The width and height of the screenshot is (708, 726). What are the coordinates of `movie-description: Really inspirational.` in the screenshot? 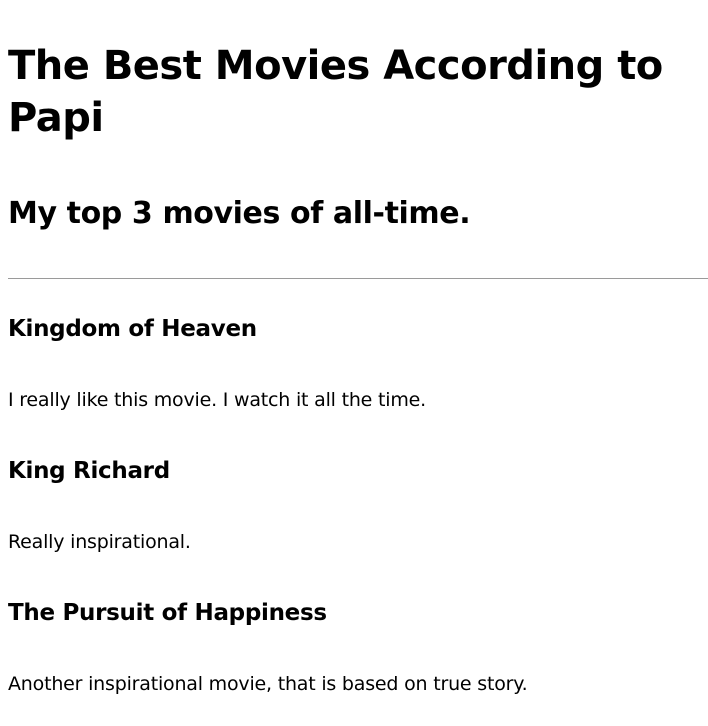 It's located at (99, 542).